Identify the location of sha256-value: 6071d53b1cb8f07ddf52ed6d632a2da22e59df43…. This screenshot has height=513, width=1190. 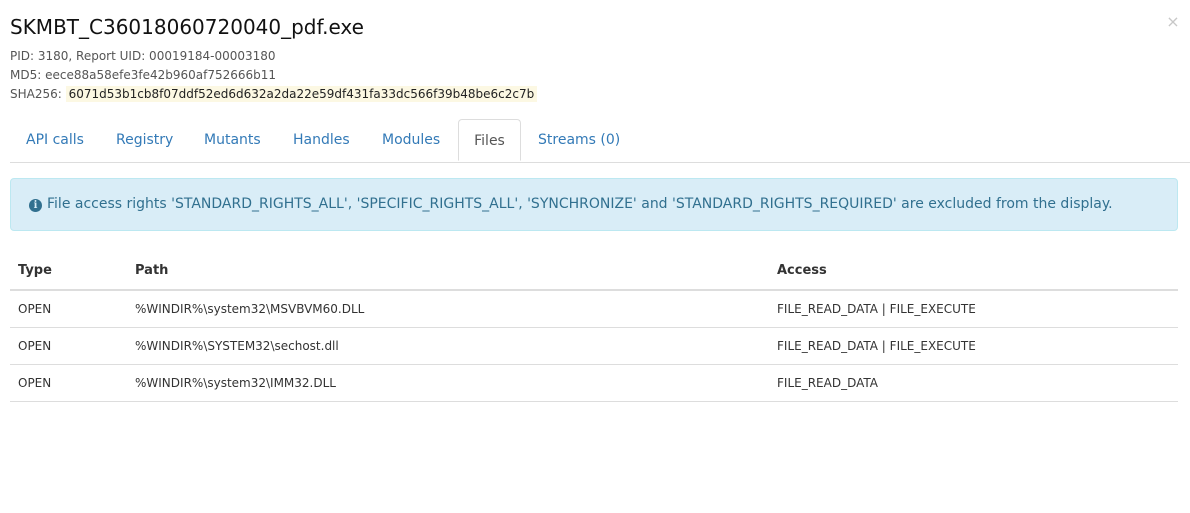
(301, 94).